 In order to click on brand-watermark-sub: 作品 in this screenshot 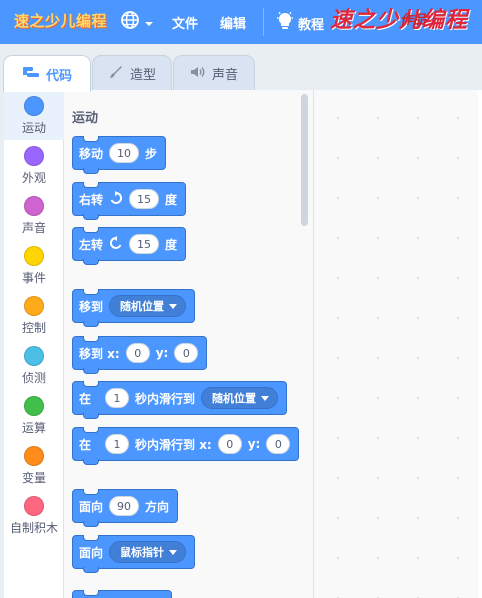, I will do `click(413, 20)`.